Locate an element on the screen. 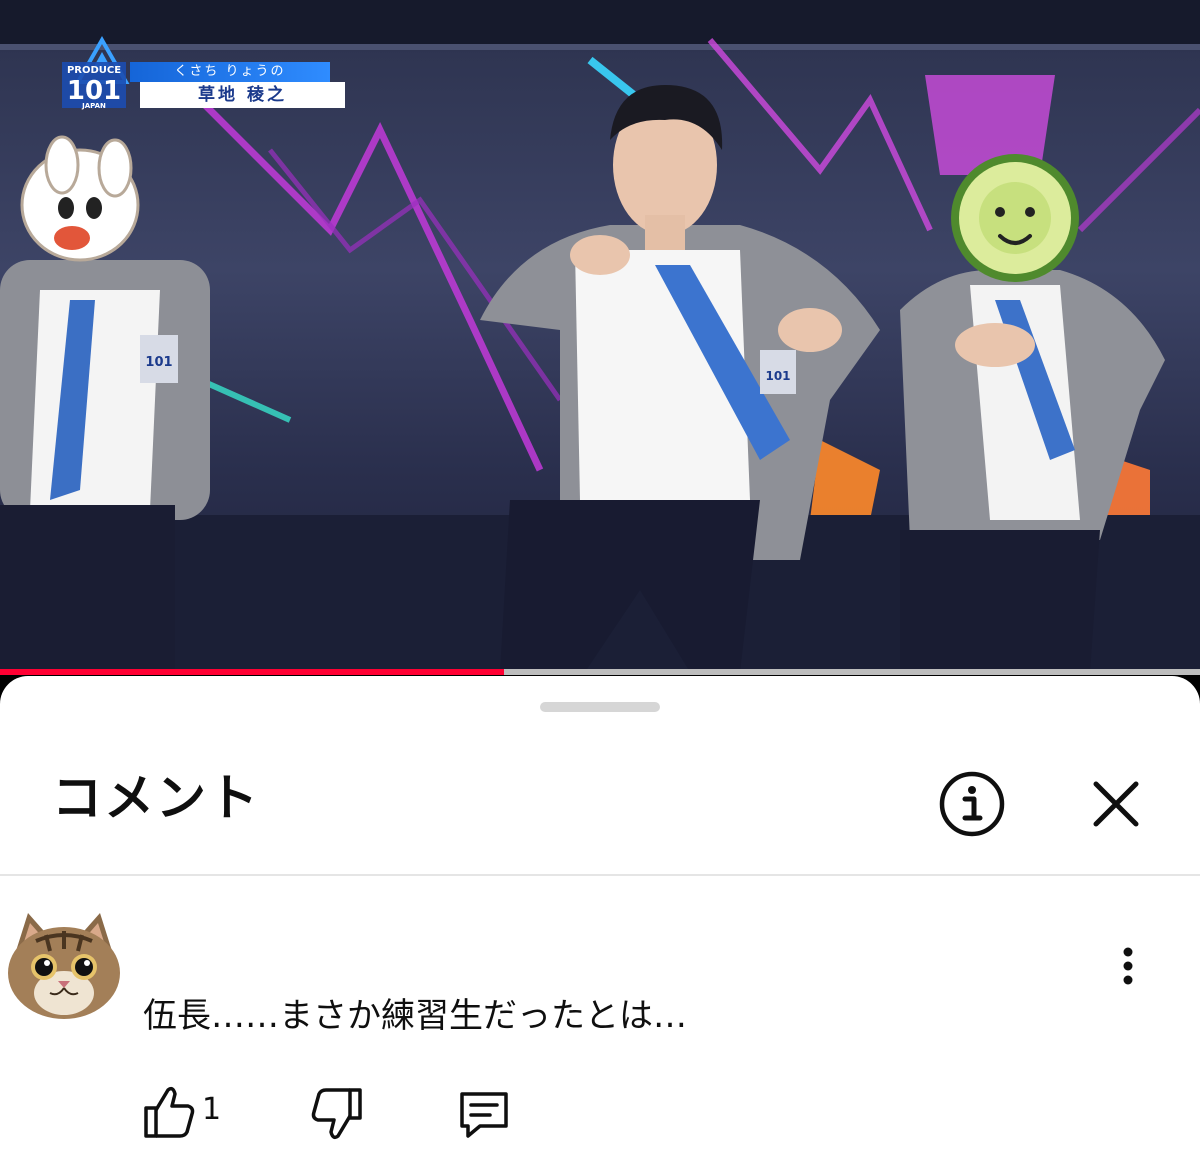 The width and height of the screenshot is (1200, 1167). sheet-drag-handle is located at coordinates (600, 707).